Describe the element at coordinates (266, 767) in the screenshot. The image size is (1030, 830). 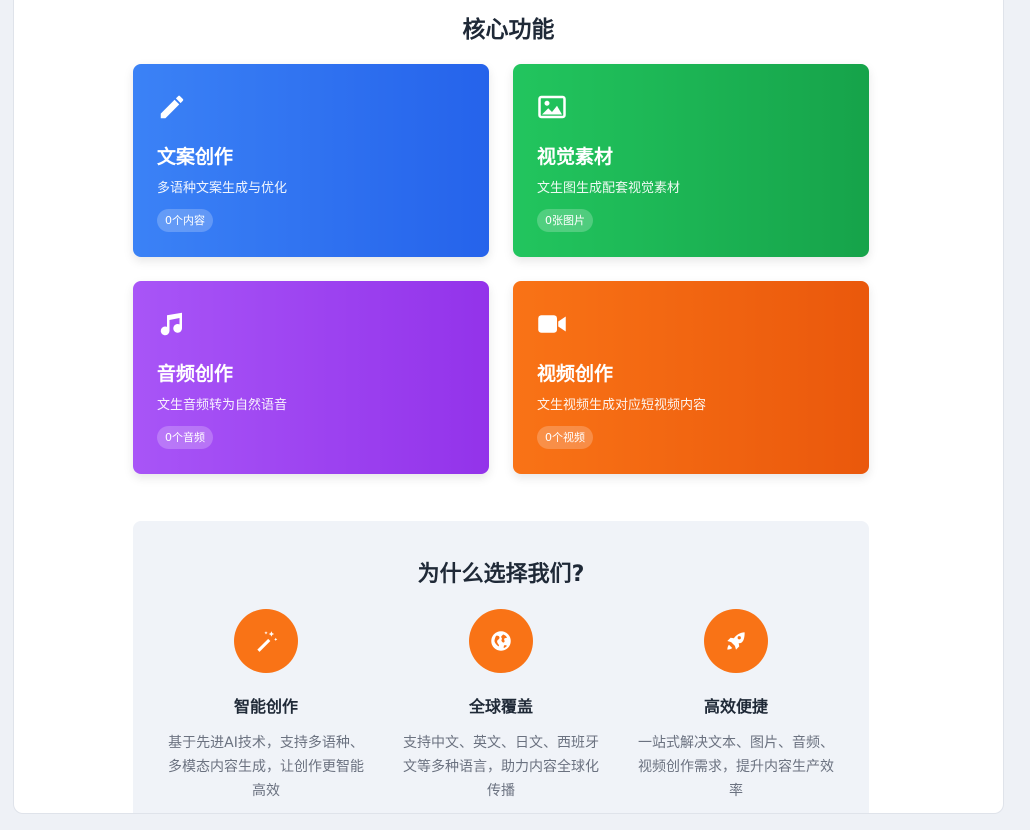
I see `feature-description: 基于先进AI技术，支持多语种、多模态内容生成，让创作更智能高效` at that location.